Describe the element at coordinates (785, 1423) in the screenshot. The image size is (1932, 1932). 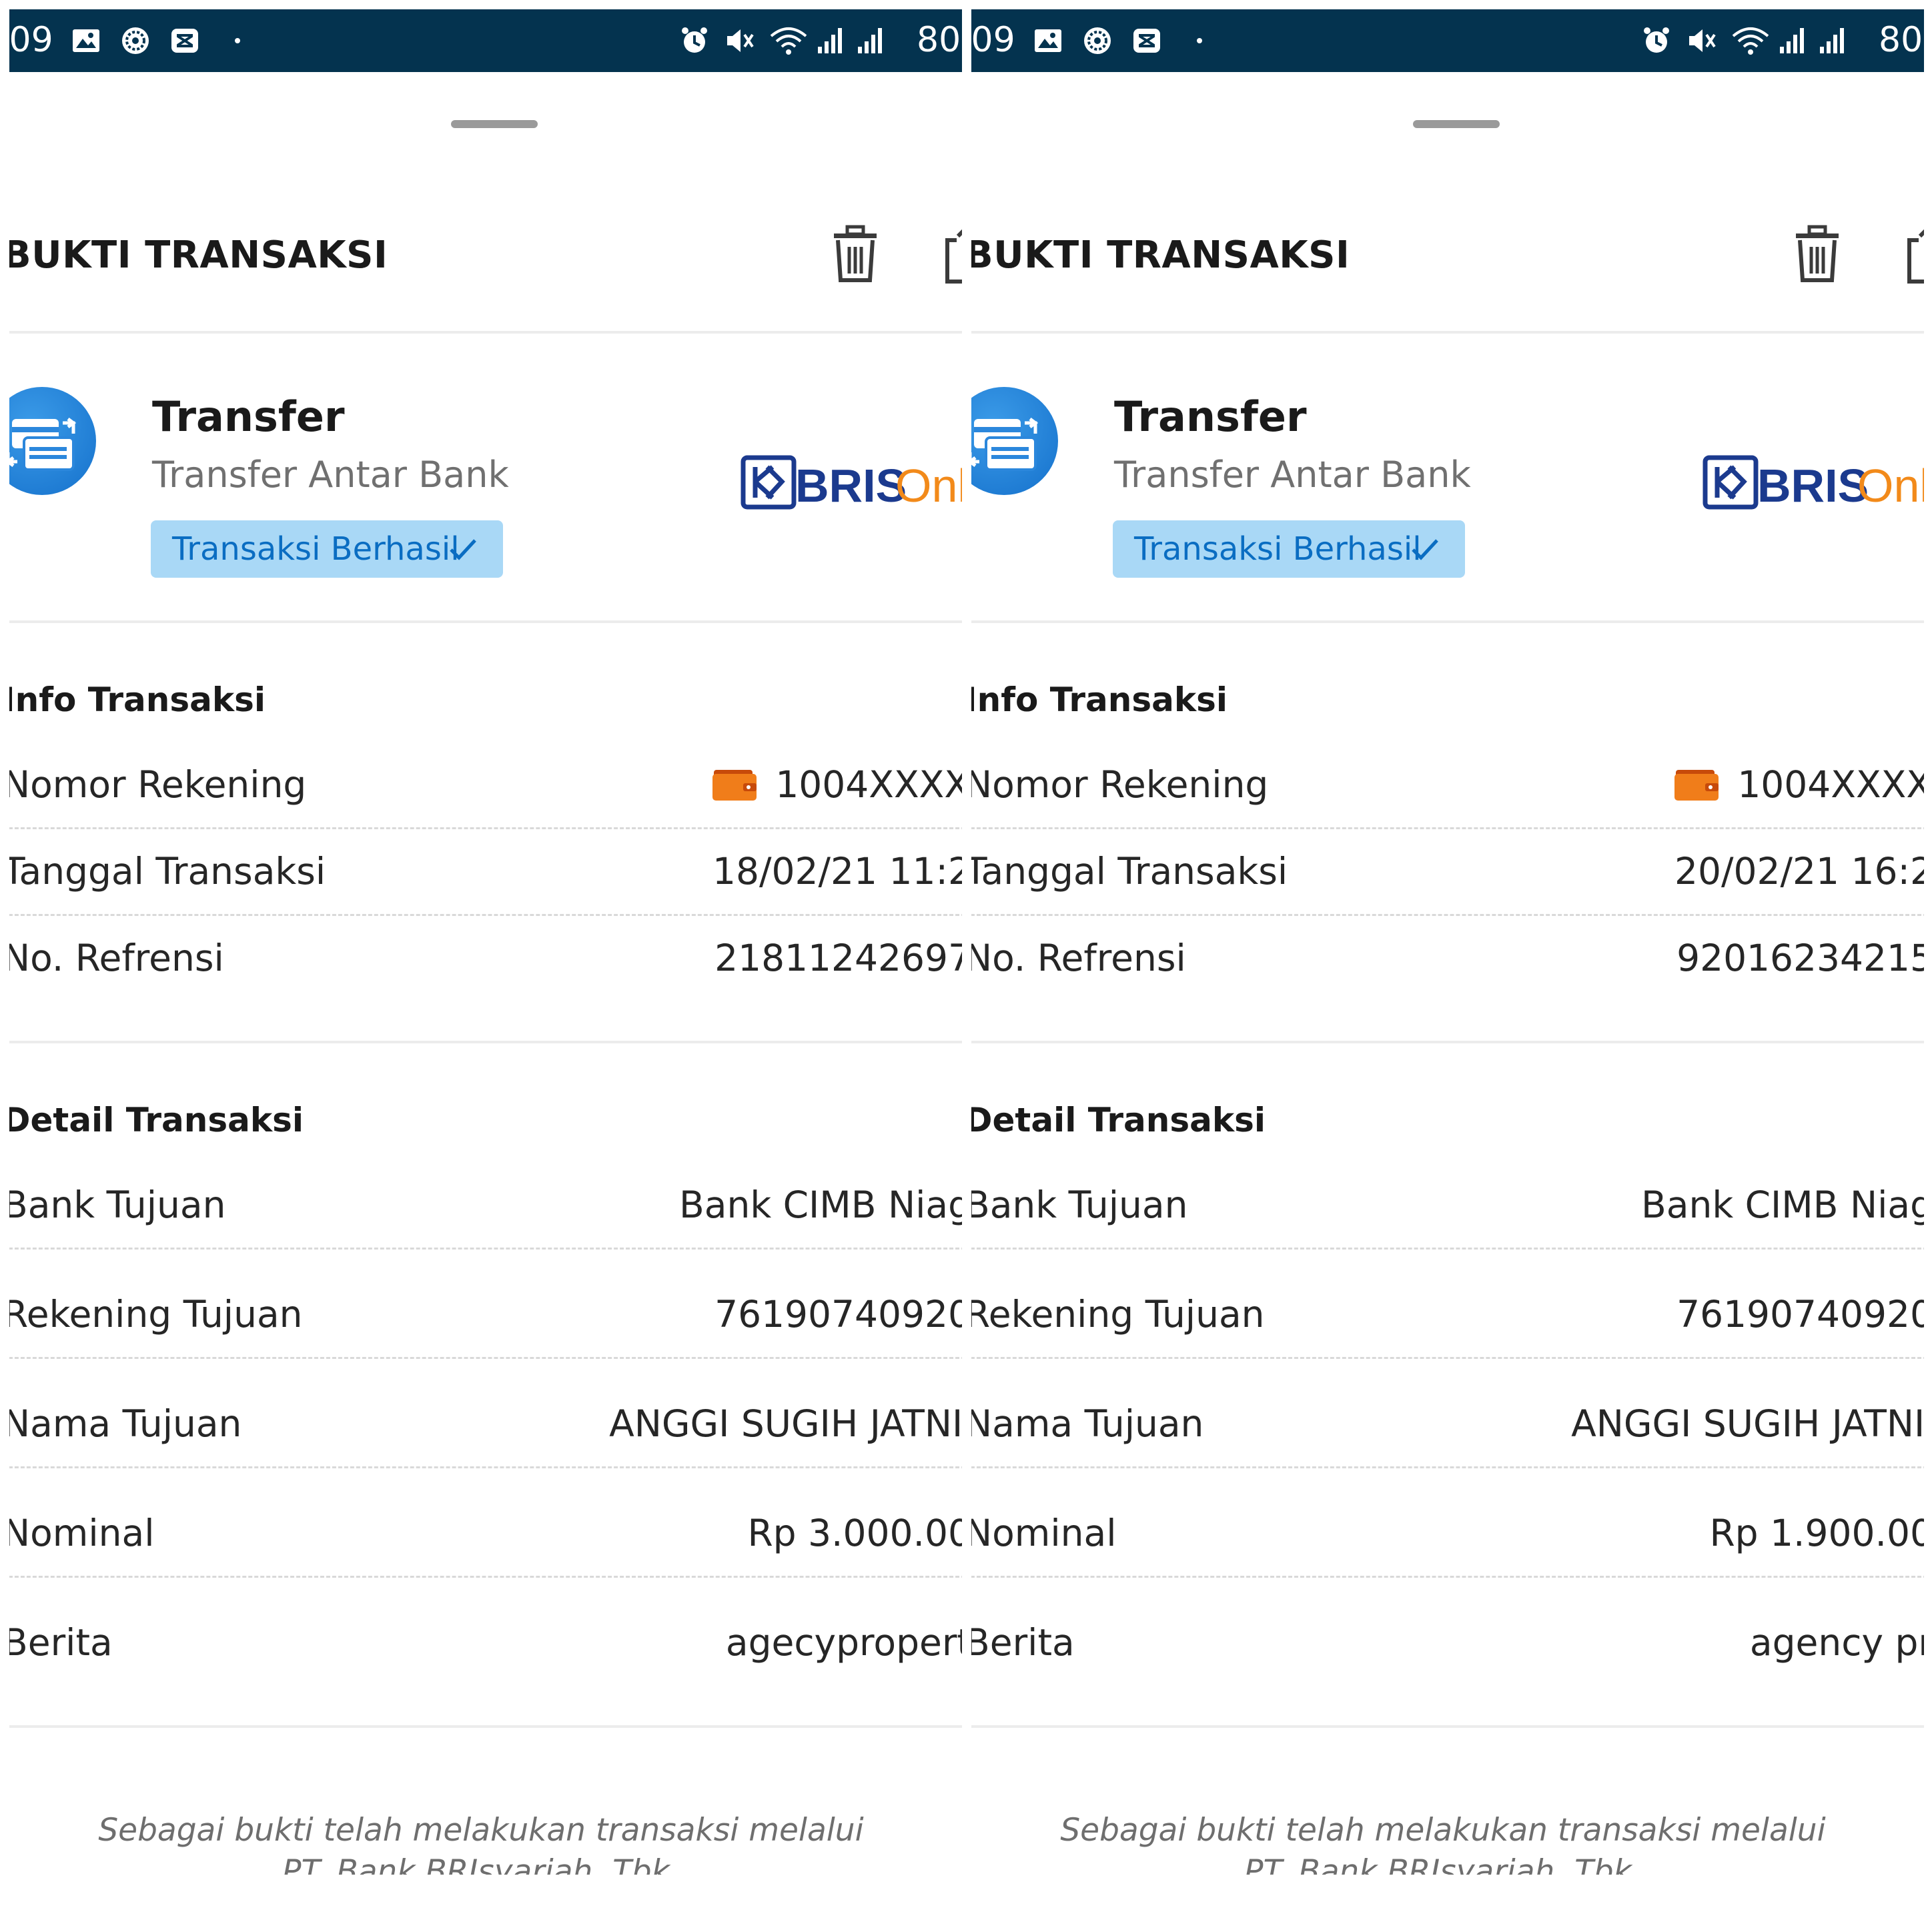
I see `dest-name-value: ANGGI SUGIH JATNIKA` at that location.